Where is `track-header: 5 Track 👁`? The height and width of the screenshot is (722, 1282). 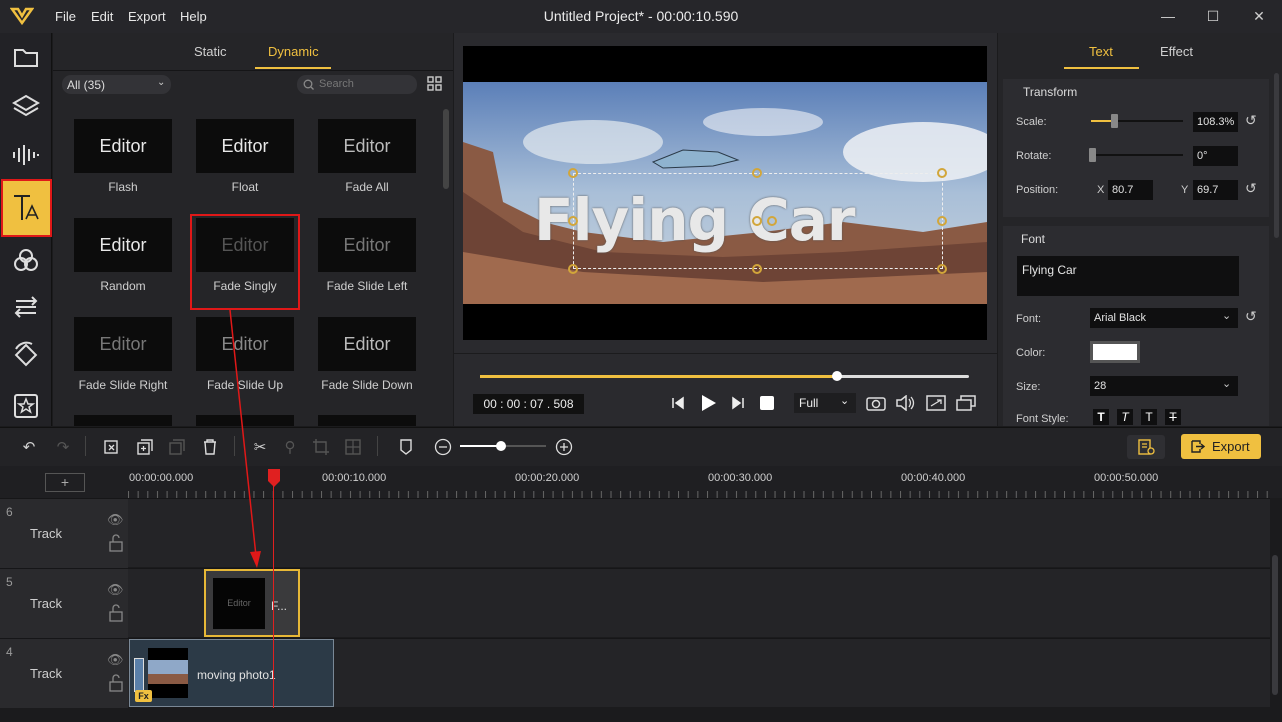 track-header: 5 Track 👁 is located at coordinates (64, 603).